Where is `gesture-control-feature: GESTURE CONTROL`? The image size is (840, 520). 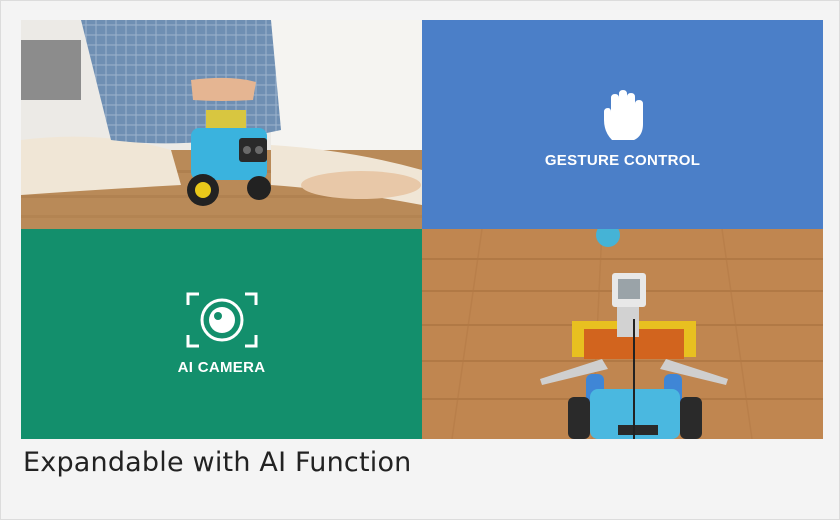 gesture-control-feature: GESTURE CONTROL is located at coordinates (622, 129).